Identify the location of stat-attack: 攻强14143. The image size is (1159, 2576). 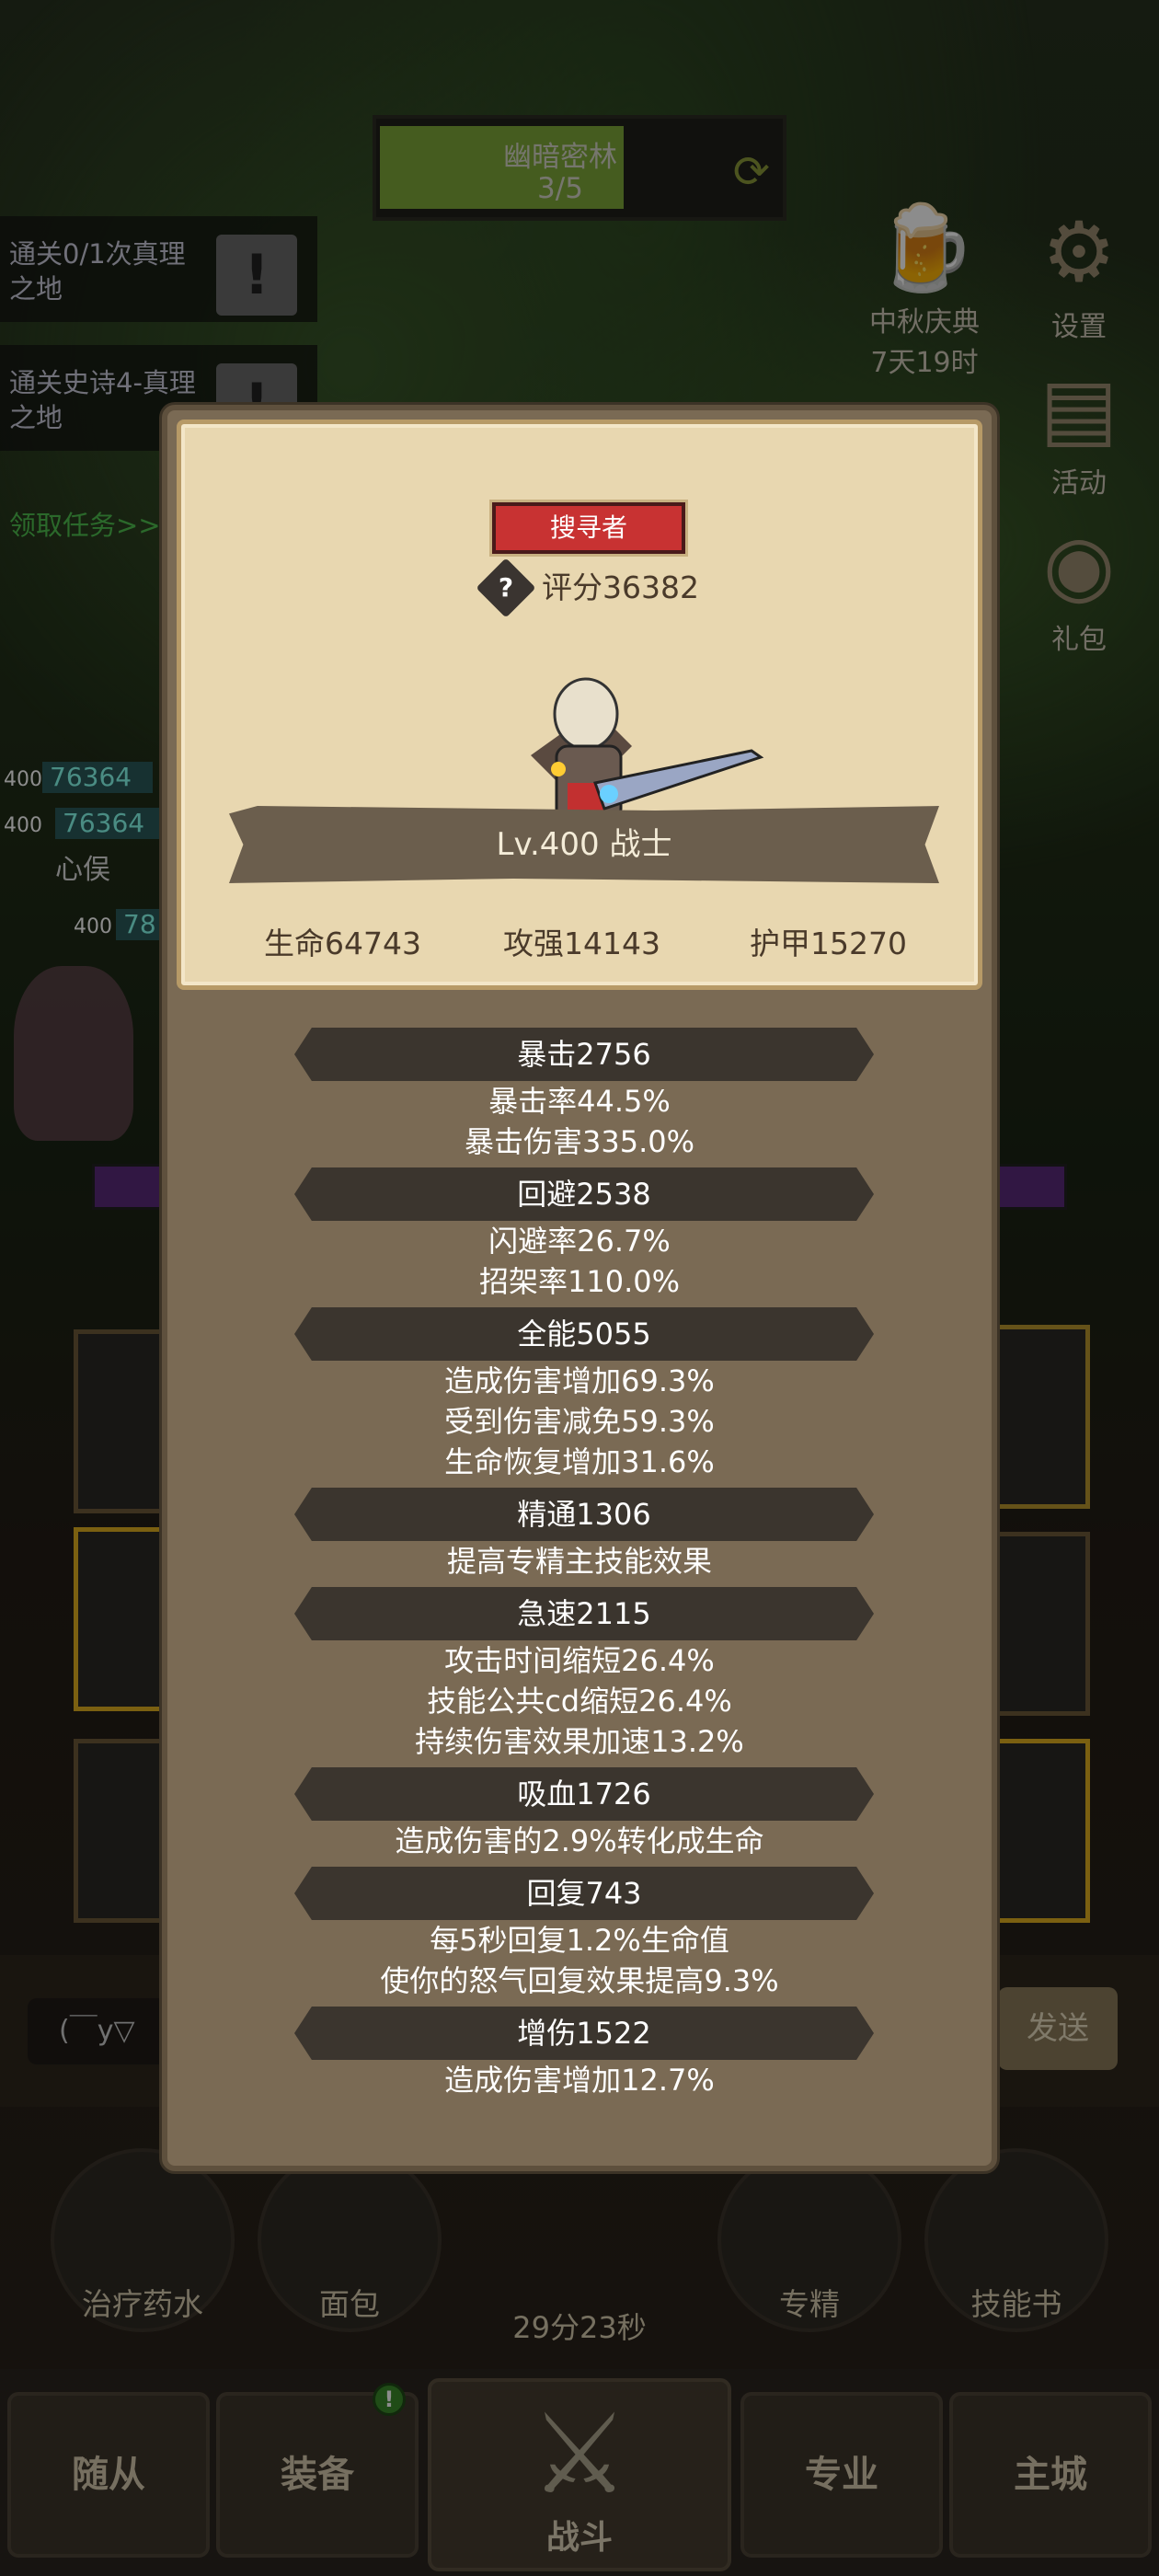
(581, 943).